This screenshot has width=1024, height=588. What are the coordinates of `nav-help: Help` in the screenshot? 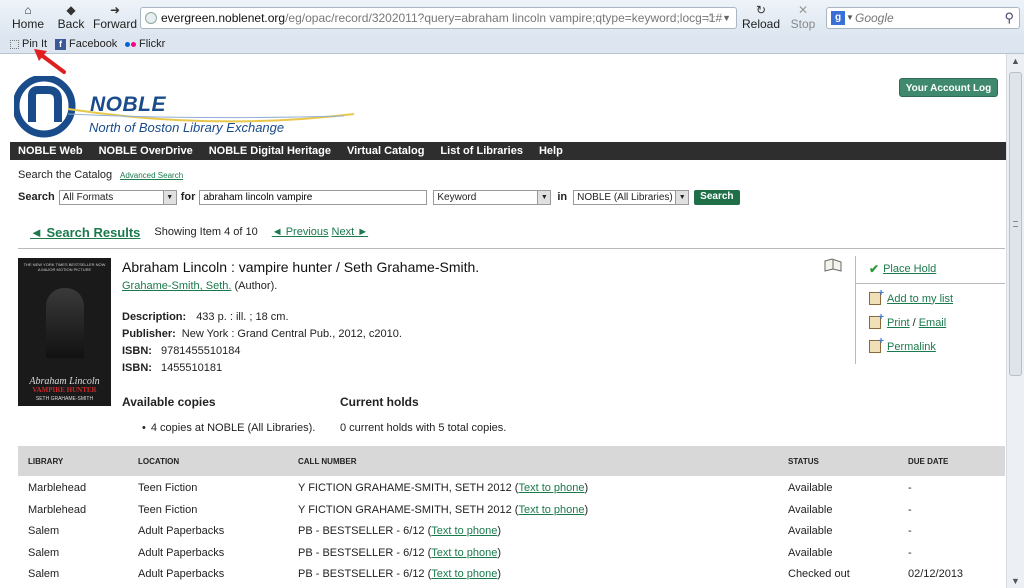 It's located at (551, 151).